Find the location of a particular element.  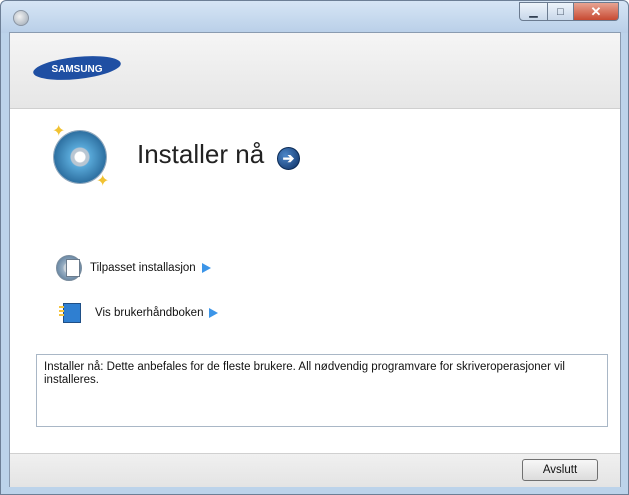

svg-text: SAMSUNG is located at coordinates (76, 69).